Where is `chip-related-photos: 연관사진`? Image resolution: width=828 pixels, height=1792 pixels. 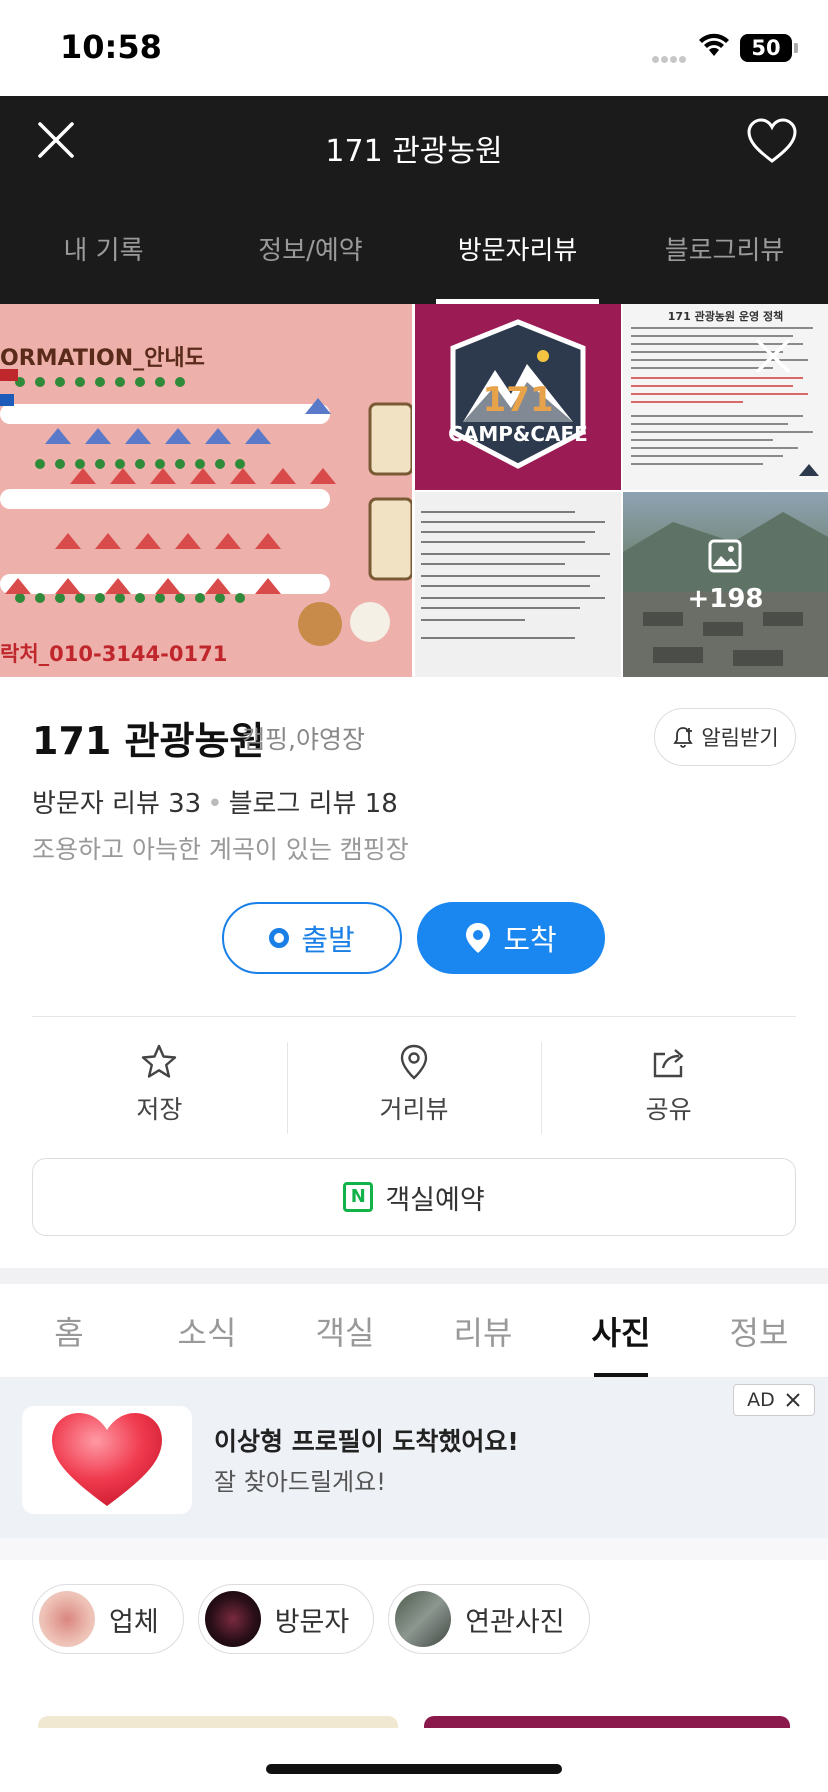 chip-related-photos: 연관사진 is located at coordinates (489, 1619).